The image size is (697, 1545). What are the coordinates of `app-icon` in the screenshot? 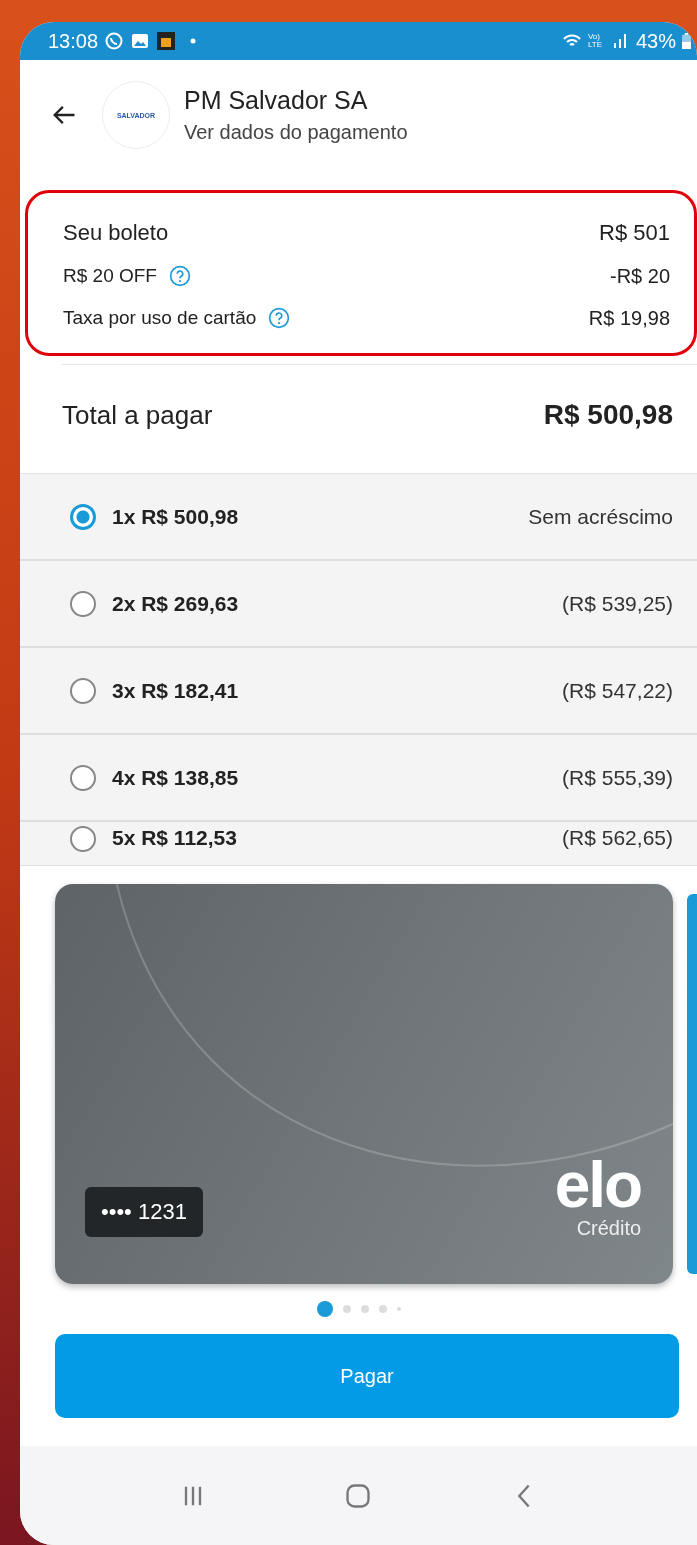 It's located at (166, 41).